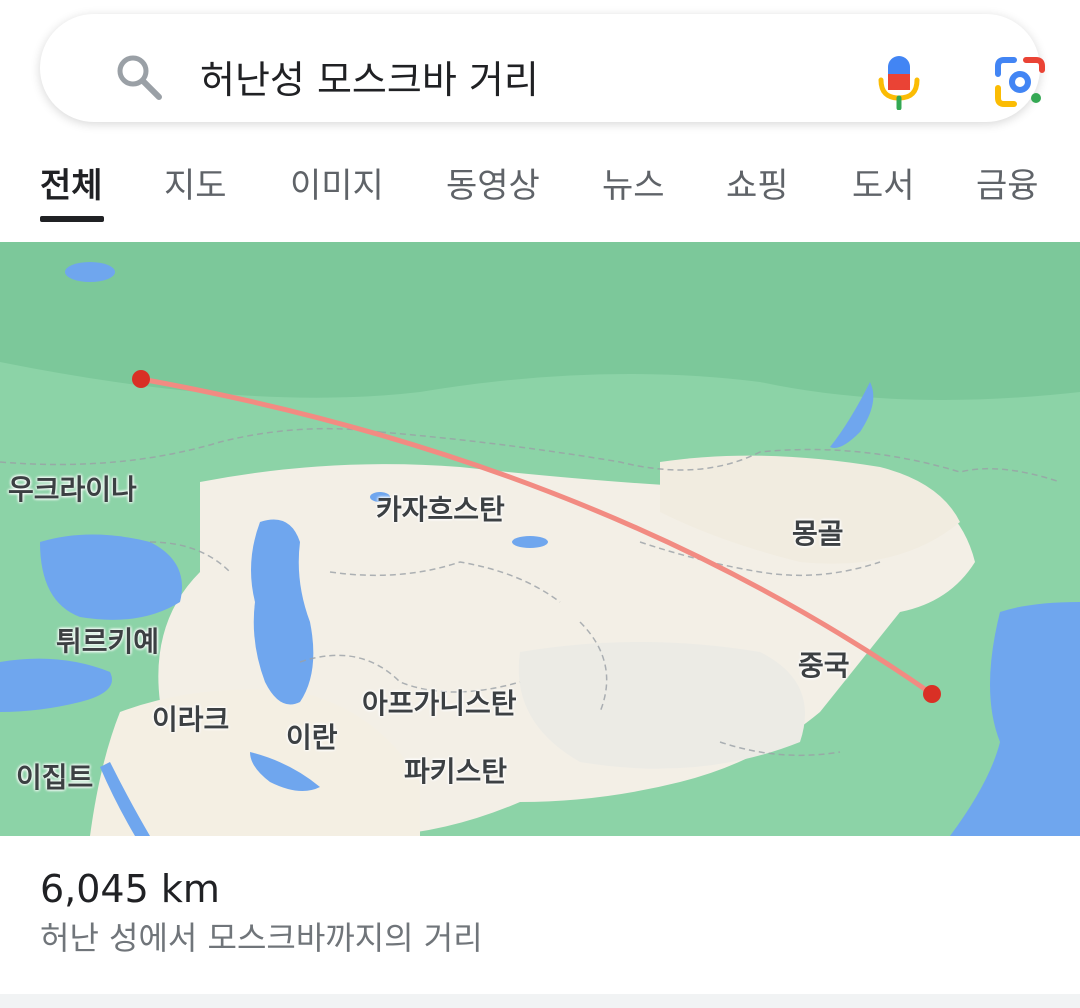  Describe the element at coordinates (72, 219) in the screenshot. I see `active-tab-indicator` at that location.